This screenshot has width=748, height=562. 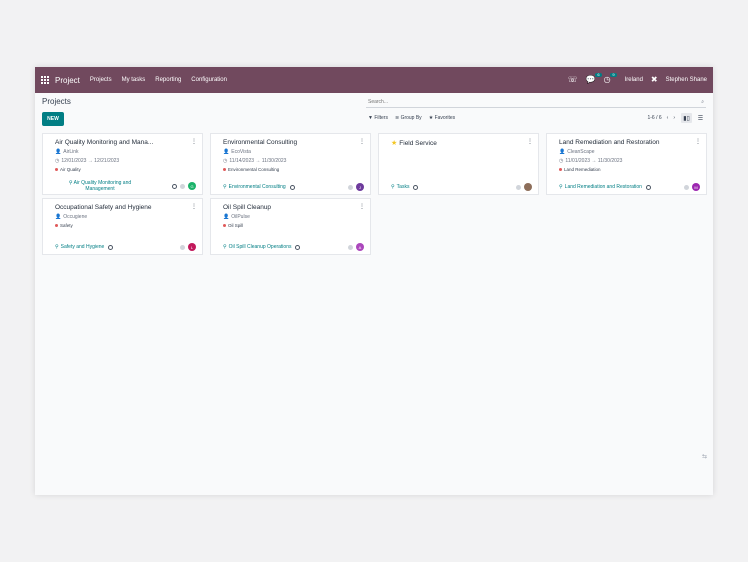 What do you see at coordinates (573, 80) in the screenshot?
I see `phone-icon: ☏` at bounding box center [573, 80].